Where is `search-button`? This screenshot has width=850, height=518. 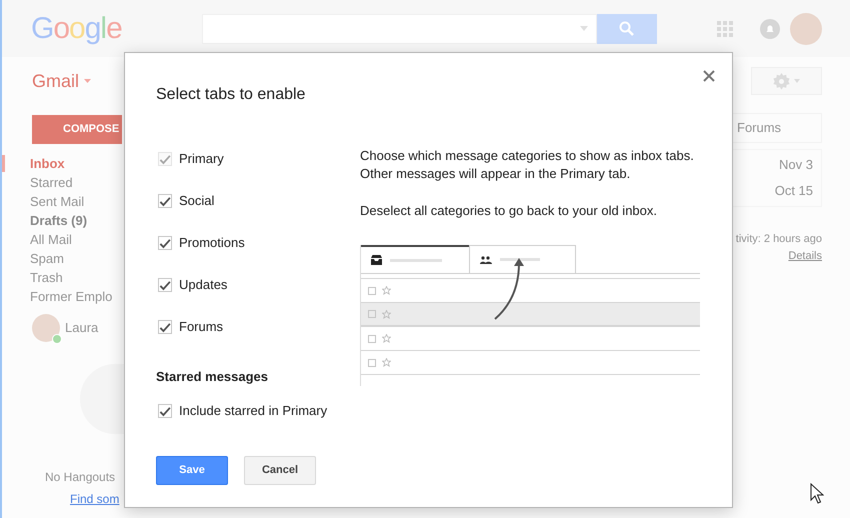
search-button is located at coordinates (626, 29).